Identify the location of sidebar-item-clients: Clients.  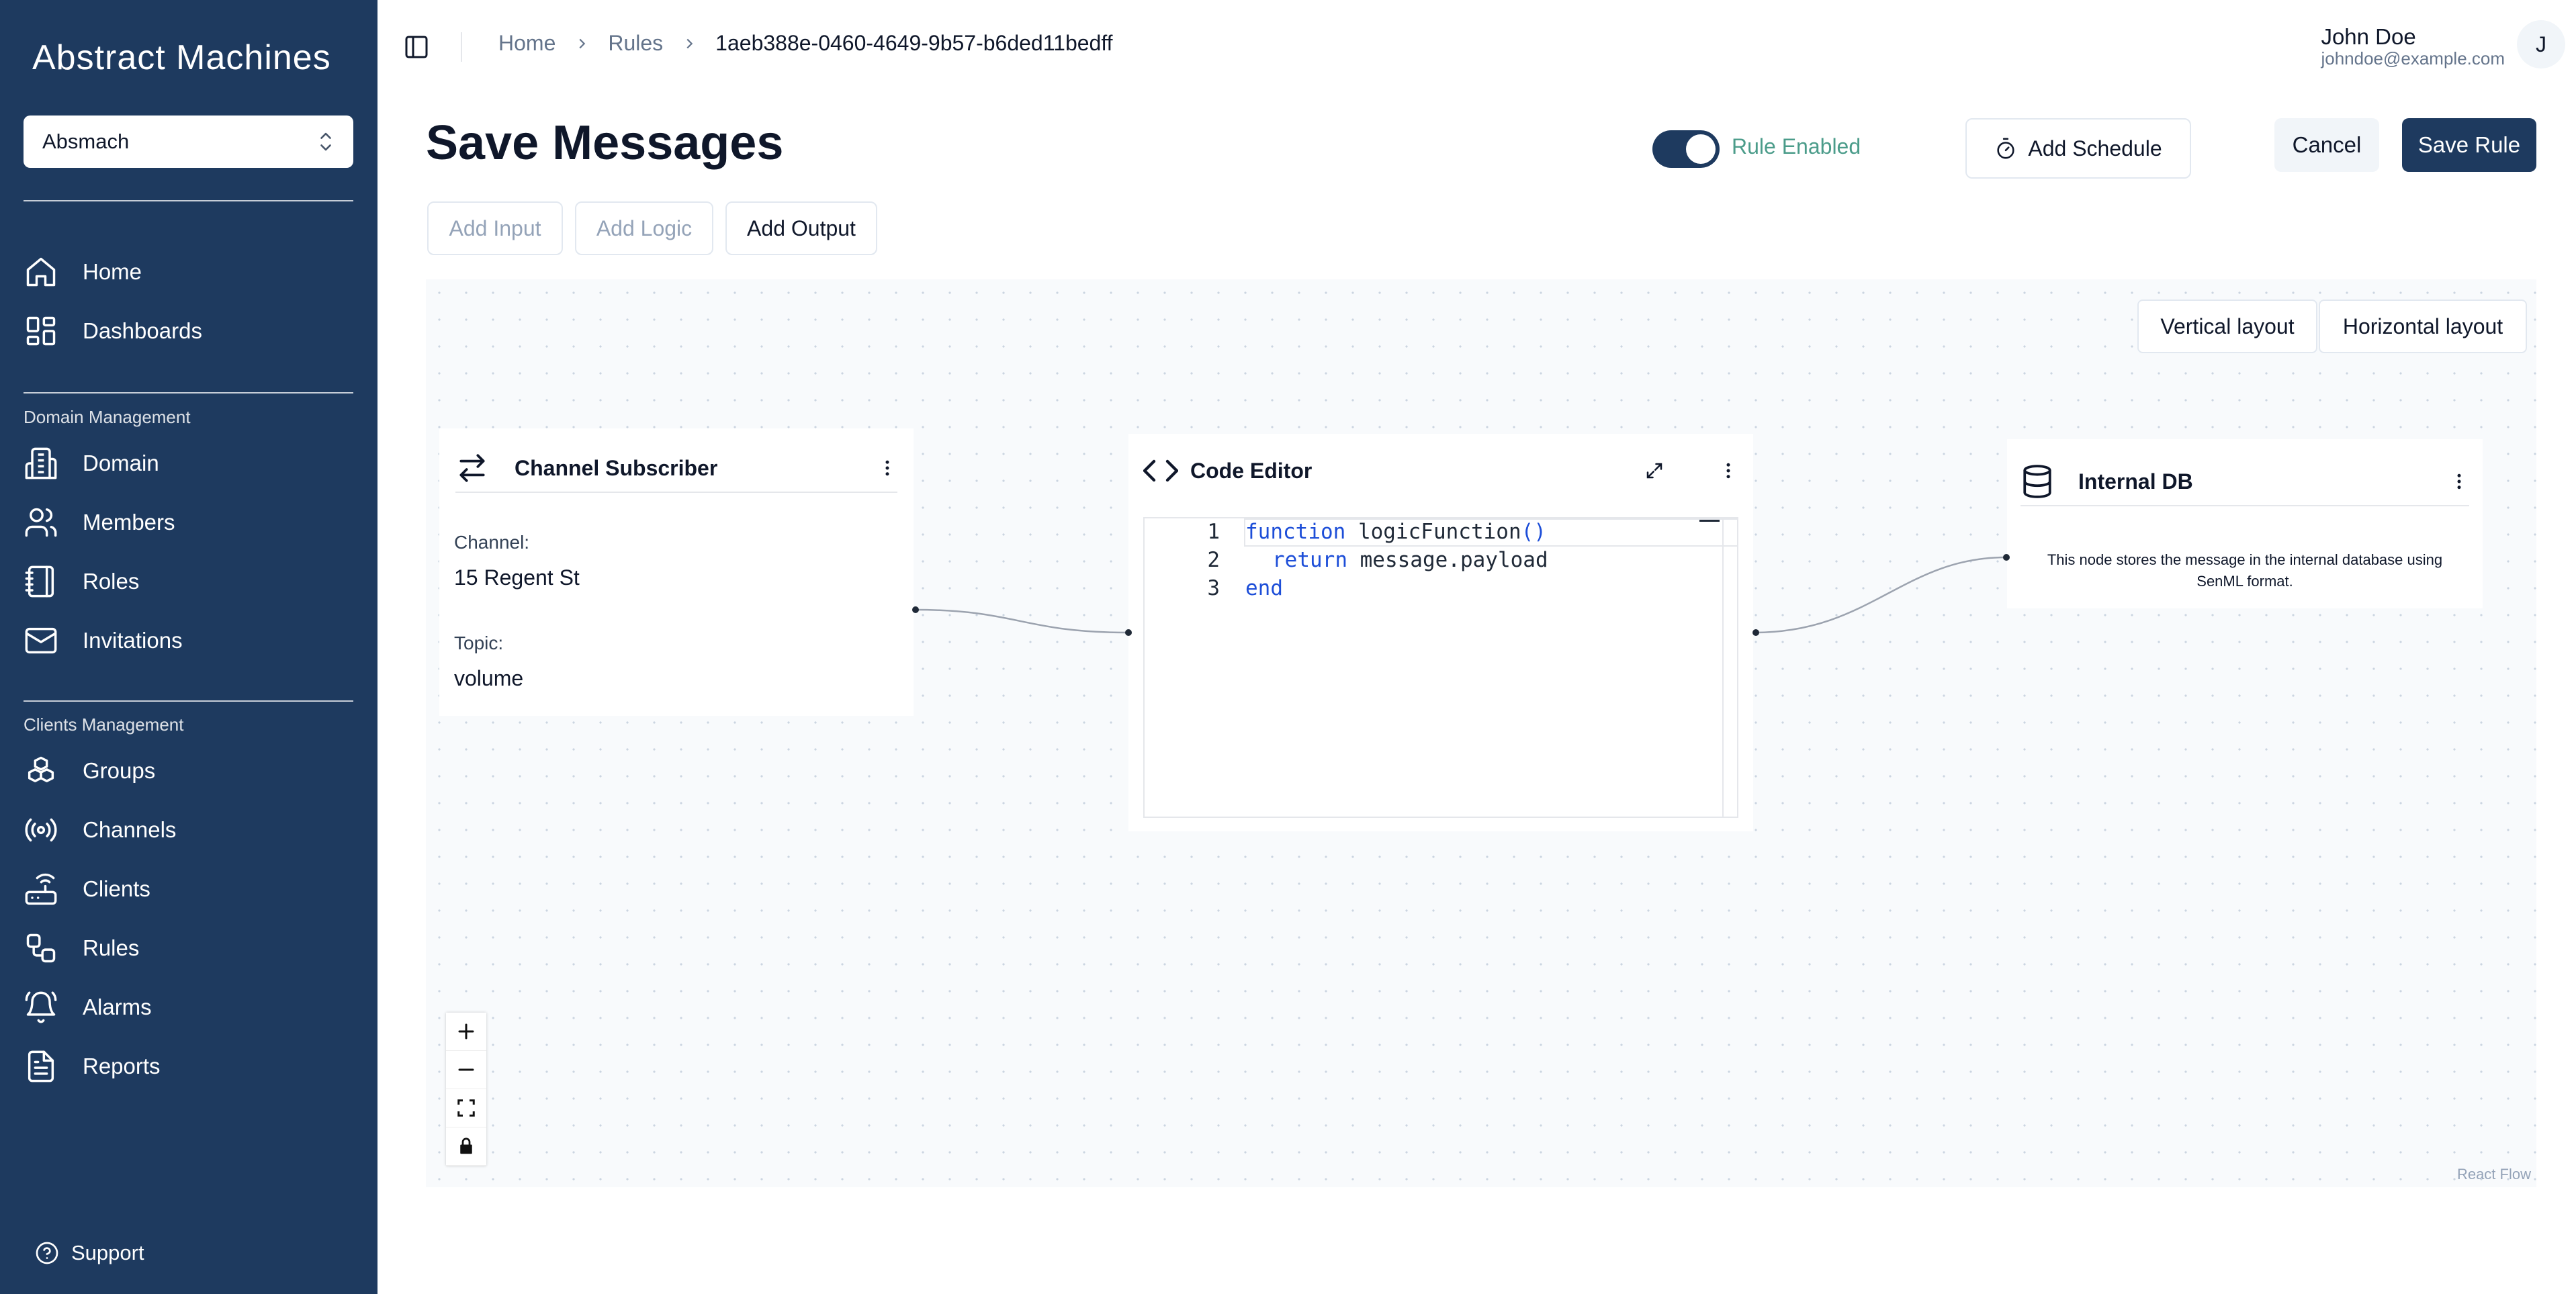
(87, 889).